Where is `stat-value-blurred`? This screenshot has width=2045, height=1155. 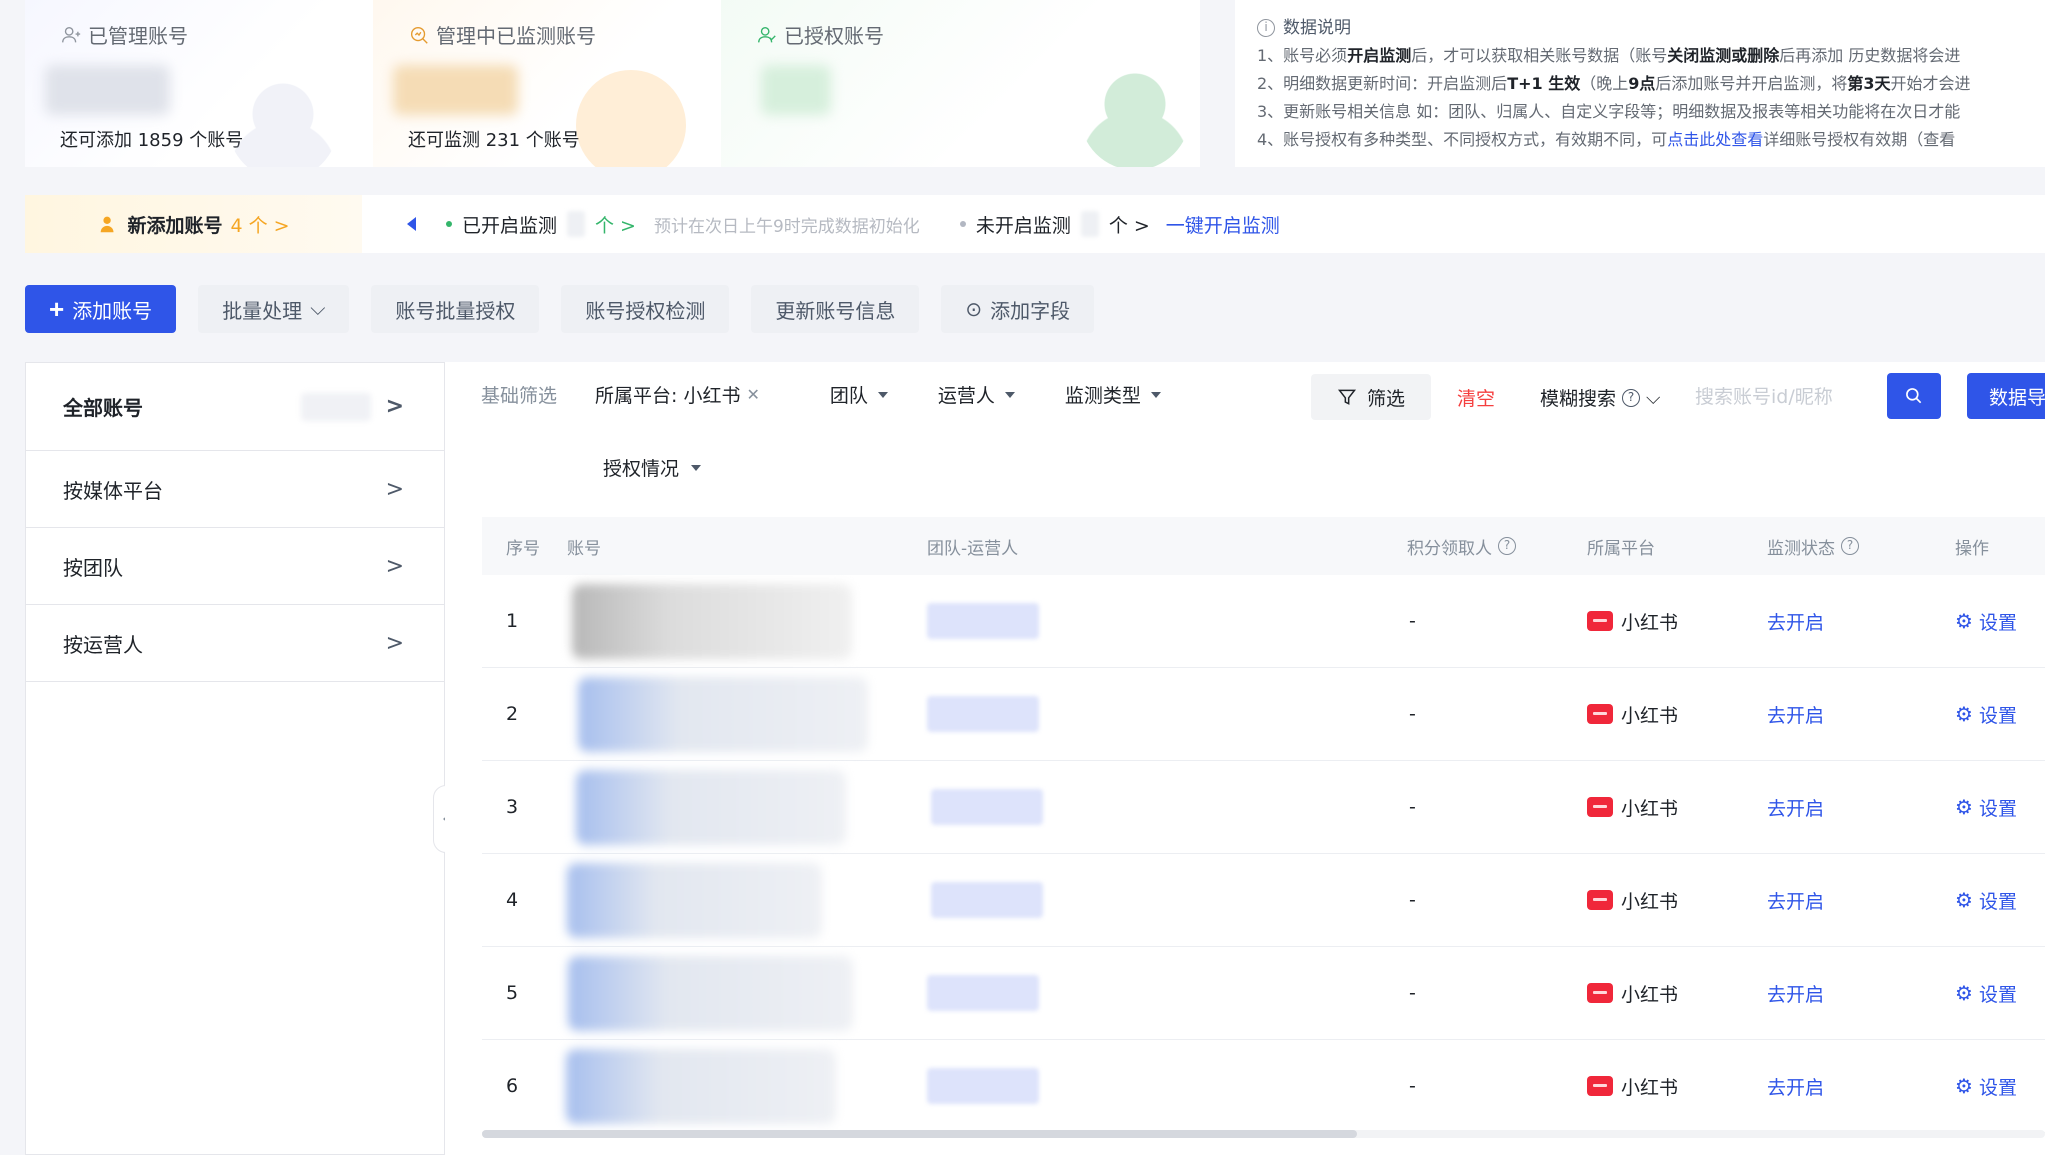
stat-value-blurred is located at coordinates (455, 90).